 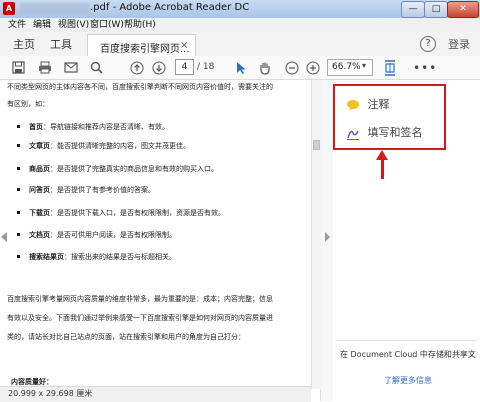 What do you see at coordinates (364, 65) in the screenshot?
I see `chevron-down-icon: ▾` at bounding box center [364, 65].